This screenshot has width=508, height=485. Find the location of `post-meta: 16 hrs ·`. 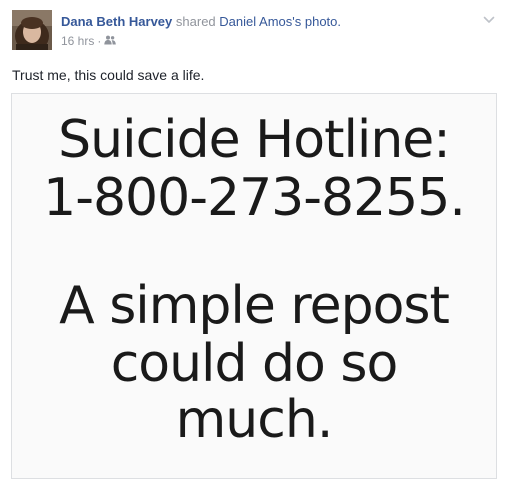

post-meta: 16 hrs · is located at coordinates (264, 41).